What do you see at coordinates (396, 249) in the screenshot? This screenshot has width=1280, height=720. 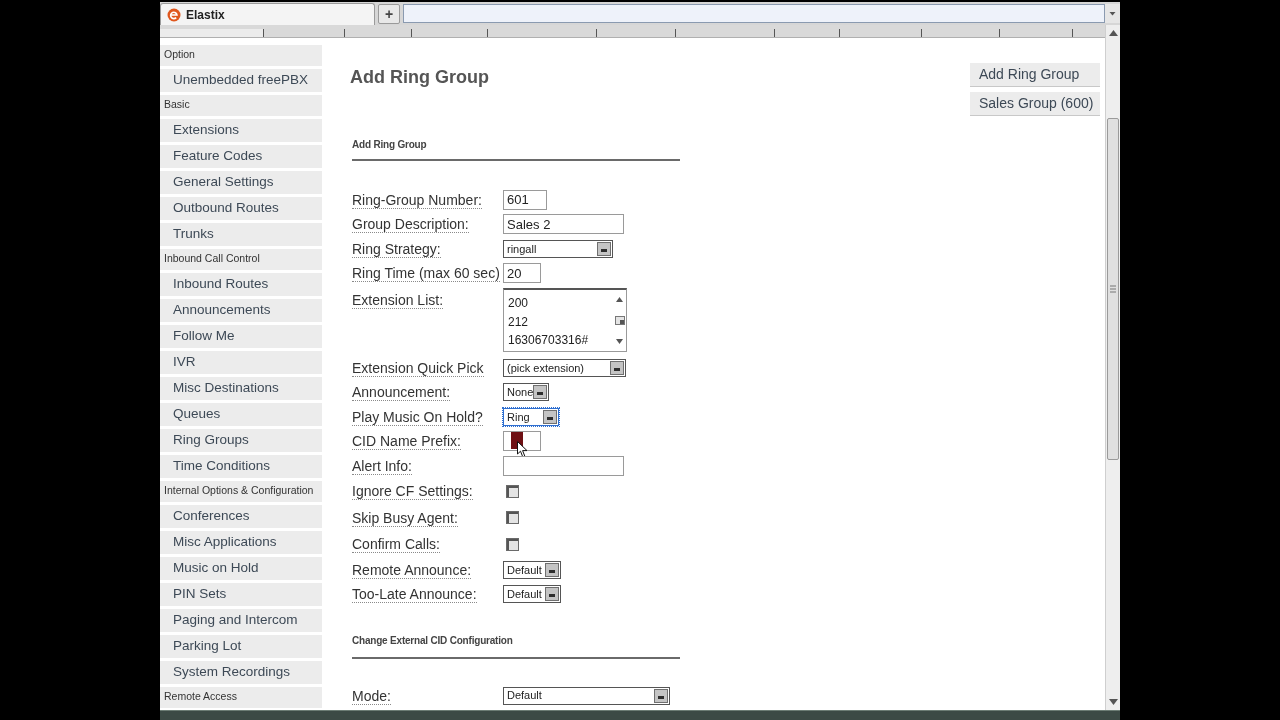 I see `field-label: Ring Strategy:` at bounding box center [396, 249].